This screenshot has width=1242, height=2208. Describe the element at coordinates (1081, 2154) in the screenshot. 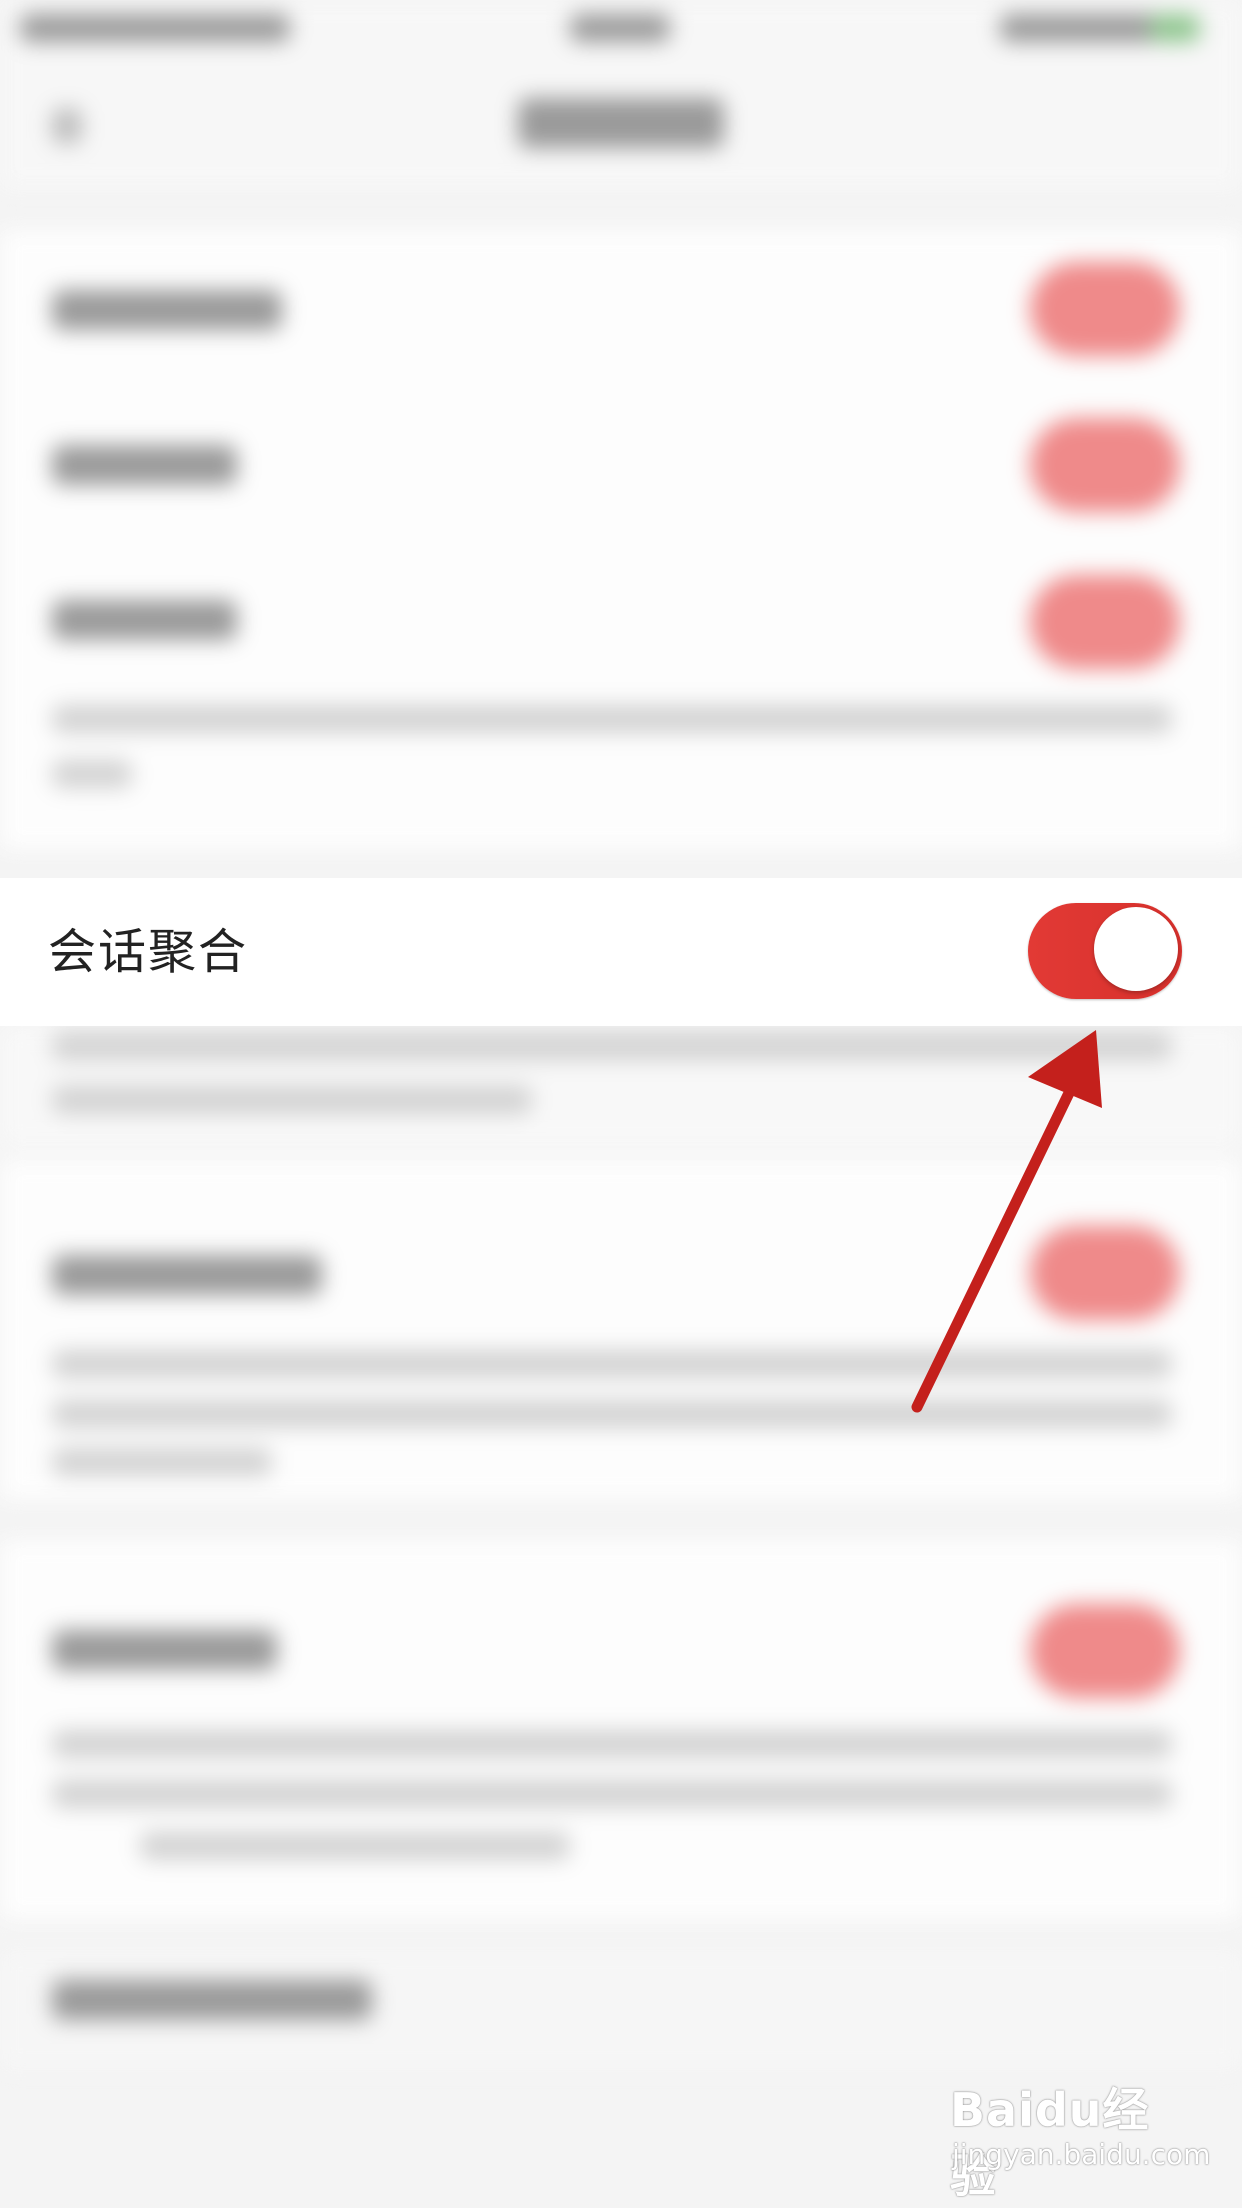

I see `watermark-url: jingyan.baidu.com` at that location.